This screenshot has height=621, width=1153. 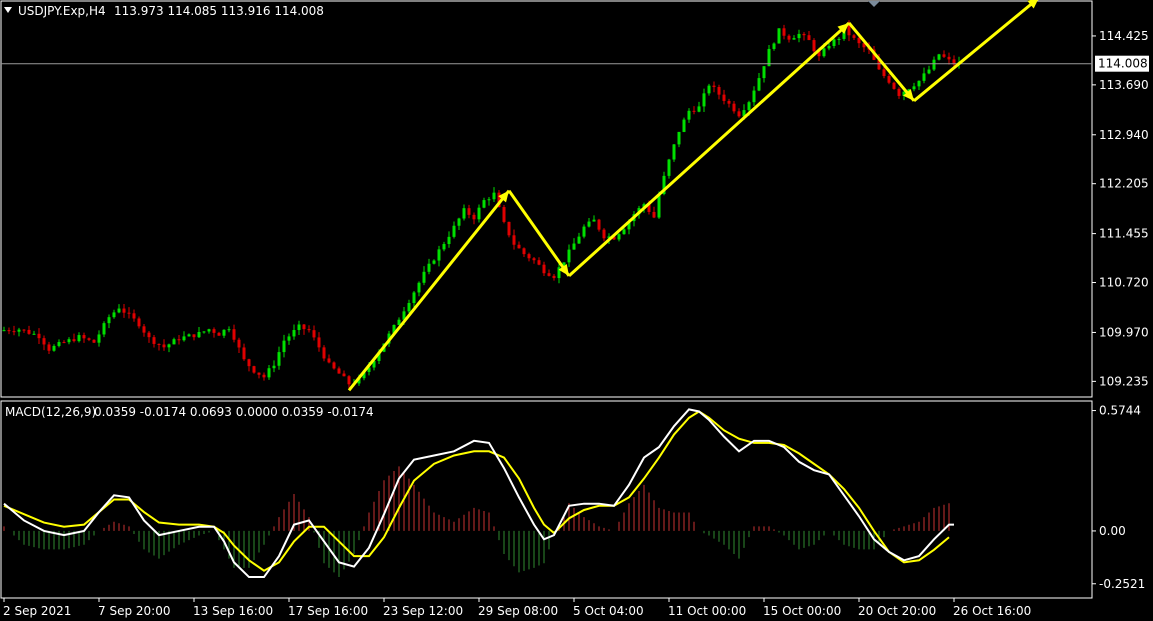 What do you see at coordinates (874, 4) in the screenshot?
I see `scroll-marker-icon` at bounding box center [874, 4].